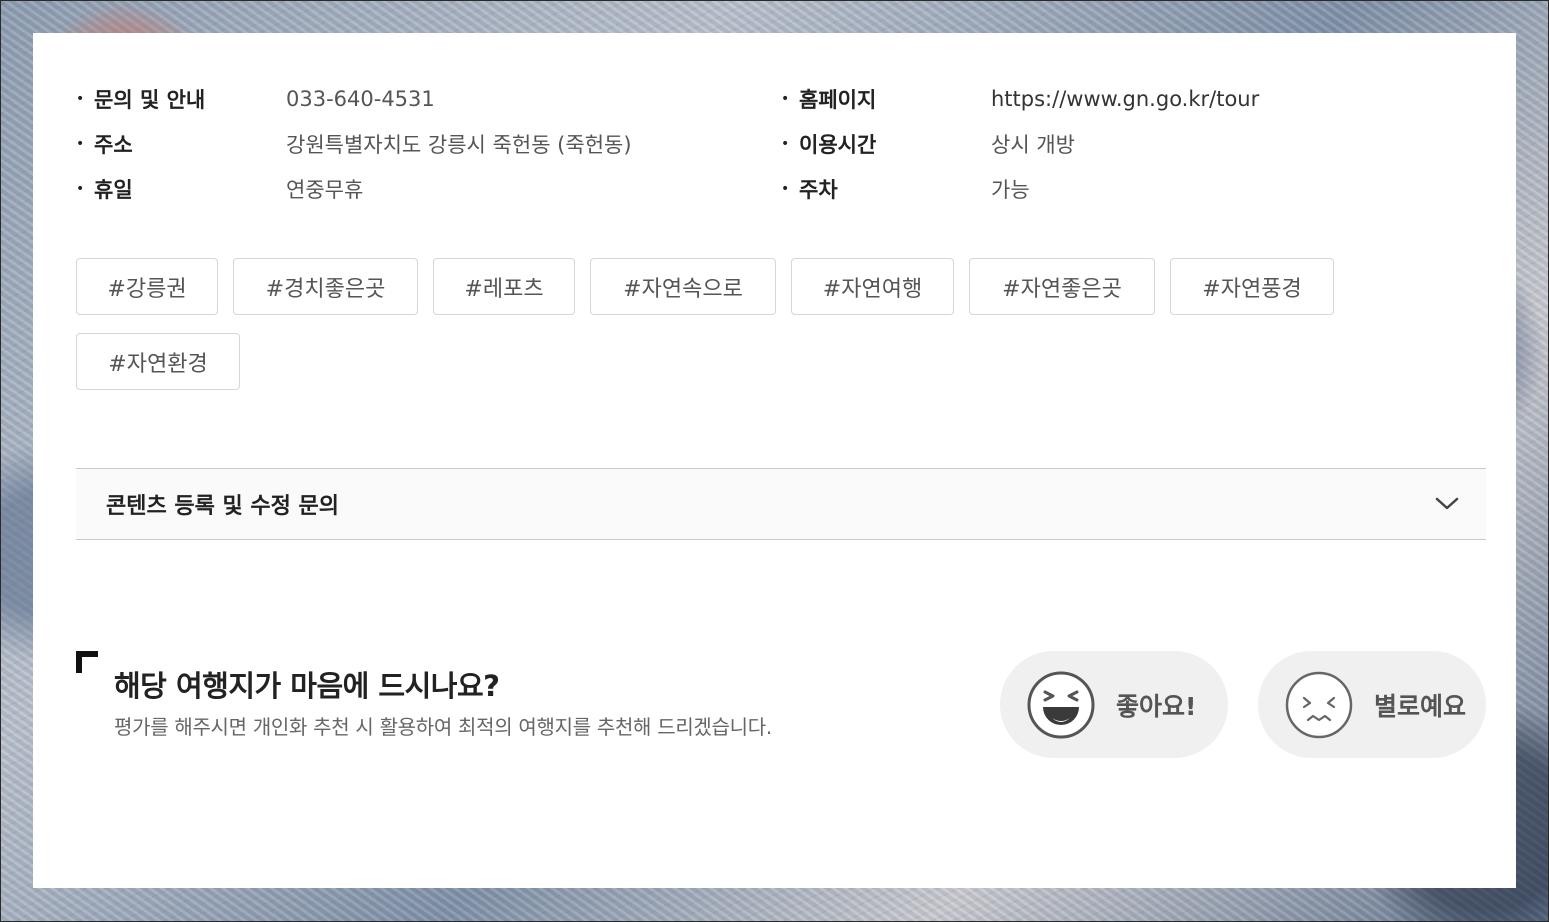 The height and width of the screenshot is (922, 1549). What do you see at coordinates (838, 145) in the screenshot?
I see `info-label: 이용시간` at bounding box center [838, 145].